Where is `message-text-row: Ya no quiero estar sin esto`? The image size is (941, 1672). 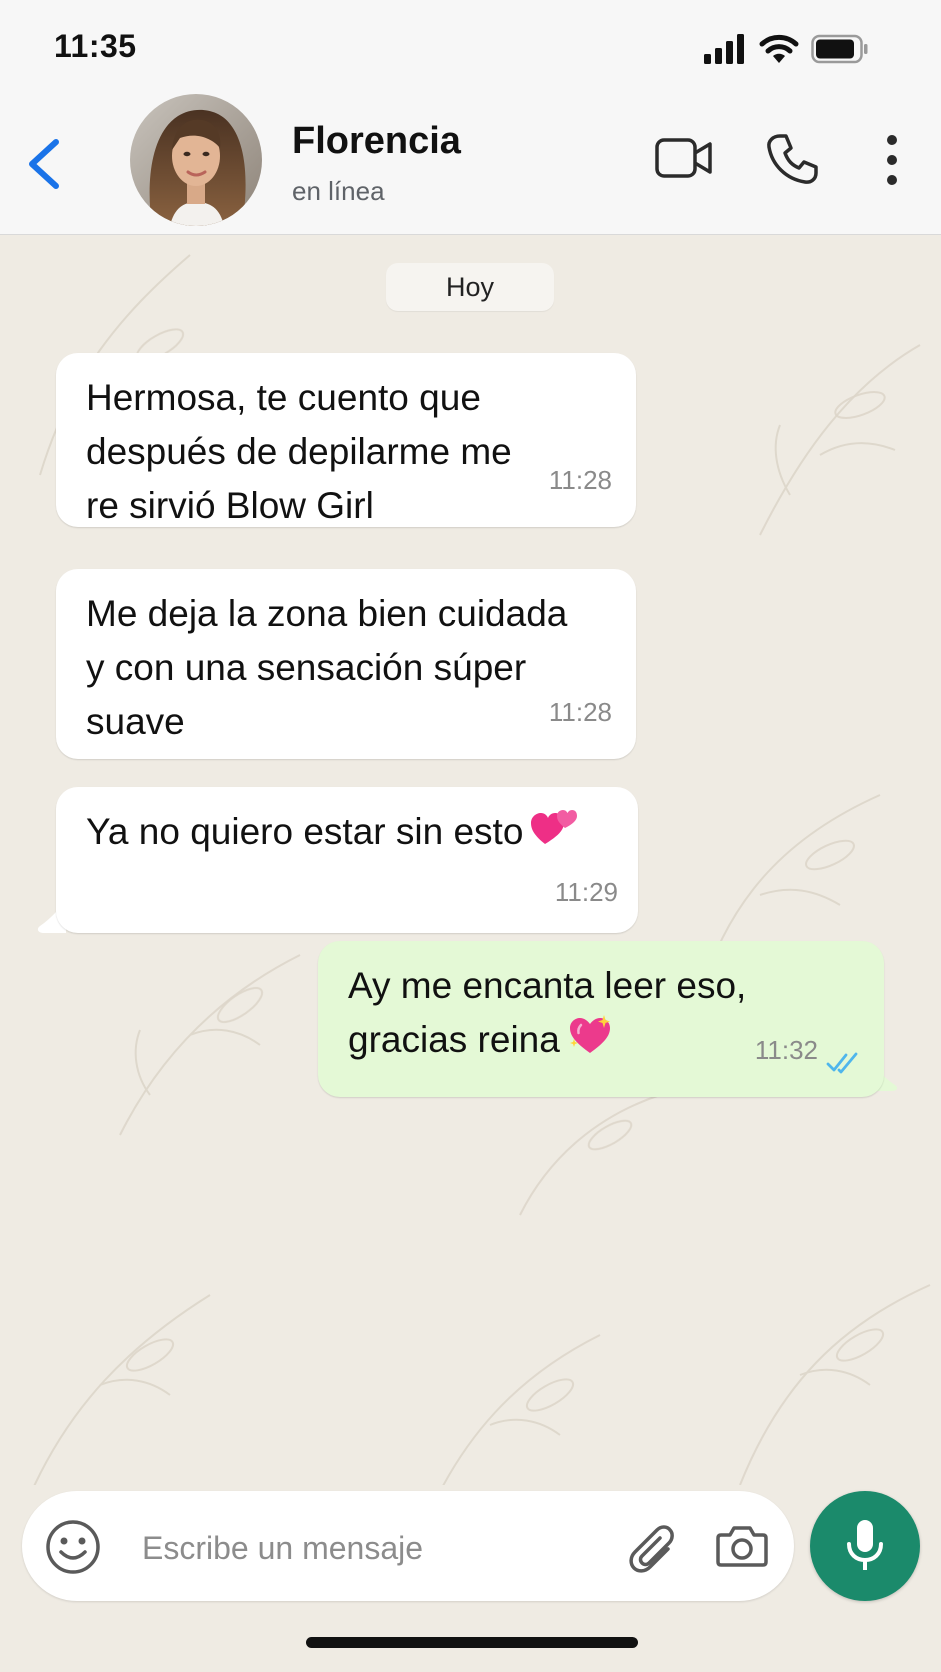 message-text-row: Ya no quiero estar sin esto is located at coordinates (332, 834).